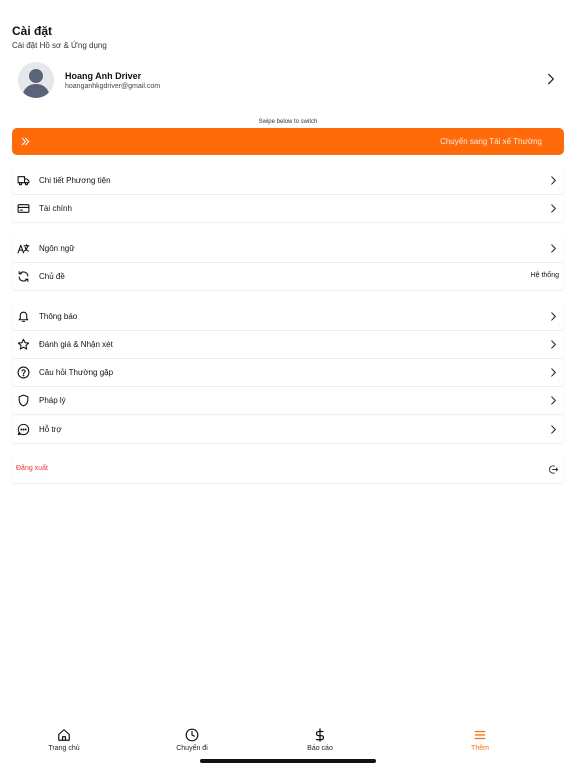 The image size is (576, 768). I want to click on menu-item-faq: Câu hỏi Thường gặp, so click(288, 372).